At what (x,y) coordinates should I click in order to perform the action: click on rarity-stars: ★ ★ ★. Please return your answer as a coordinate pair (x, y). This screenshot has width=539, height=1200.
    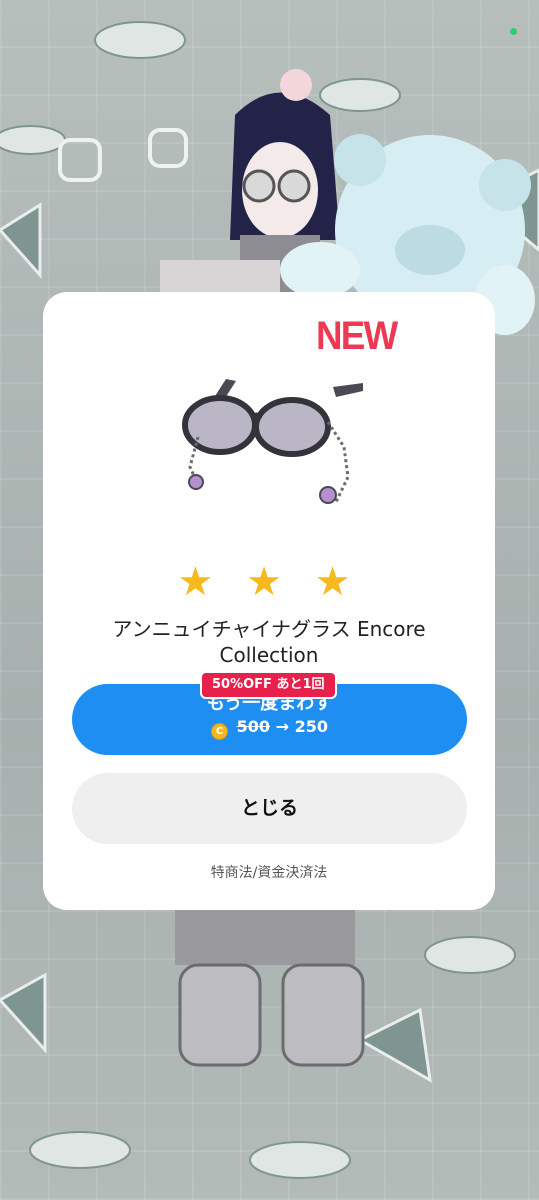
    Looking at the image, I should click on (269, 582).